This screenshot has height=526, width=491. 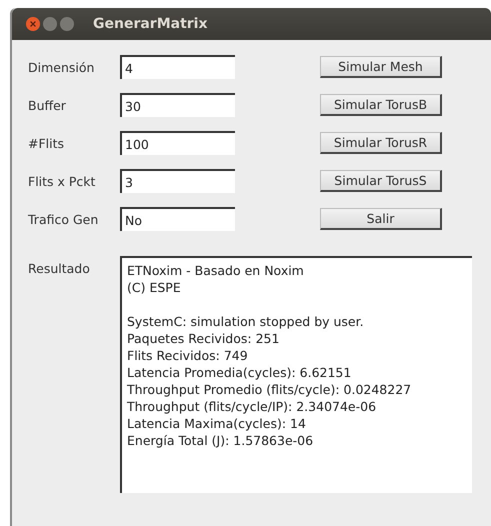 I want to click on output-line: ETNoxim - Basado en Noxim, so click(x=216, y=270).